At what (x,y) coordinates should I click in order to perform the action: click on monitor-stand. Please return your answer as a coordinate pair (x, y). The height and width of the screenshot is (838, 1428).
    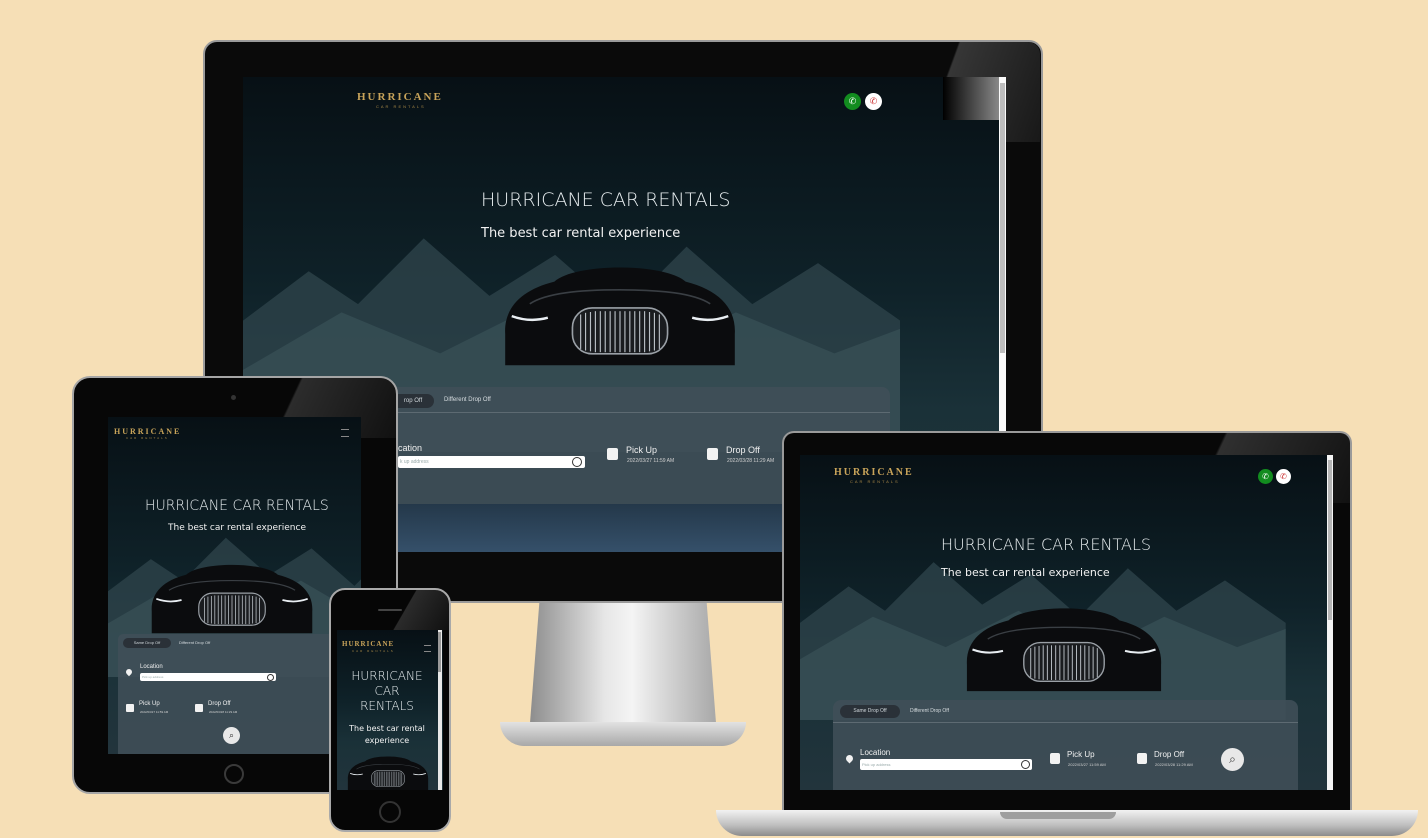
    Looking at the image, I should click on (623, 663).